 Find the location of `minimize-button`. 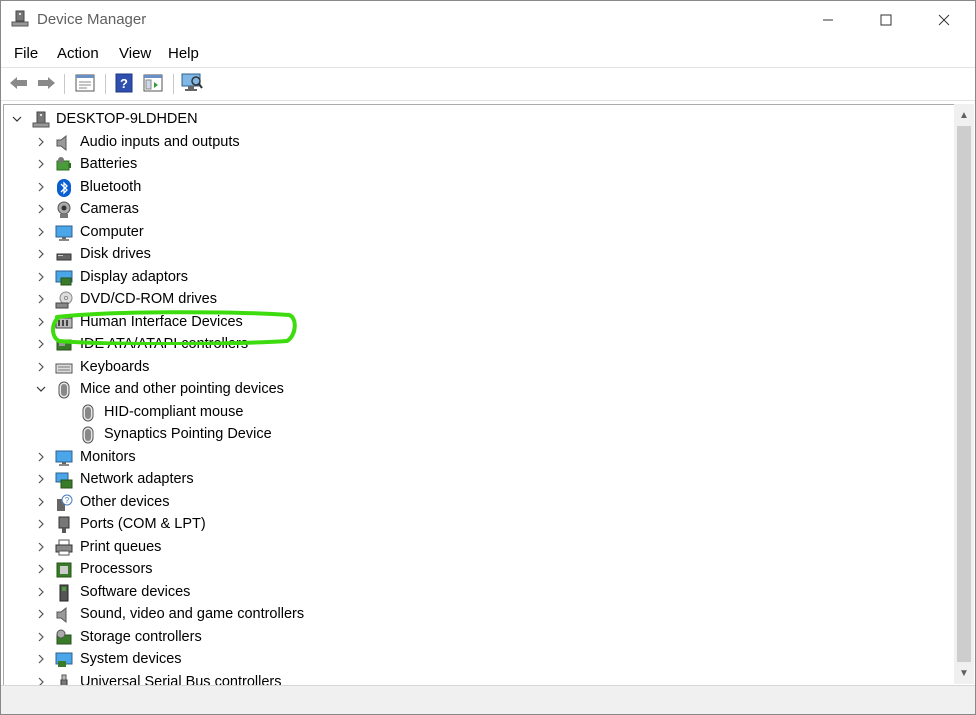

minimize-button is located at coordinates (828, 20).